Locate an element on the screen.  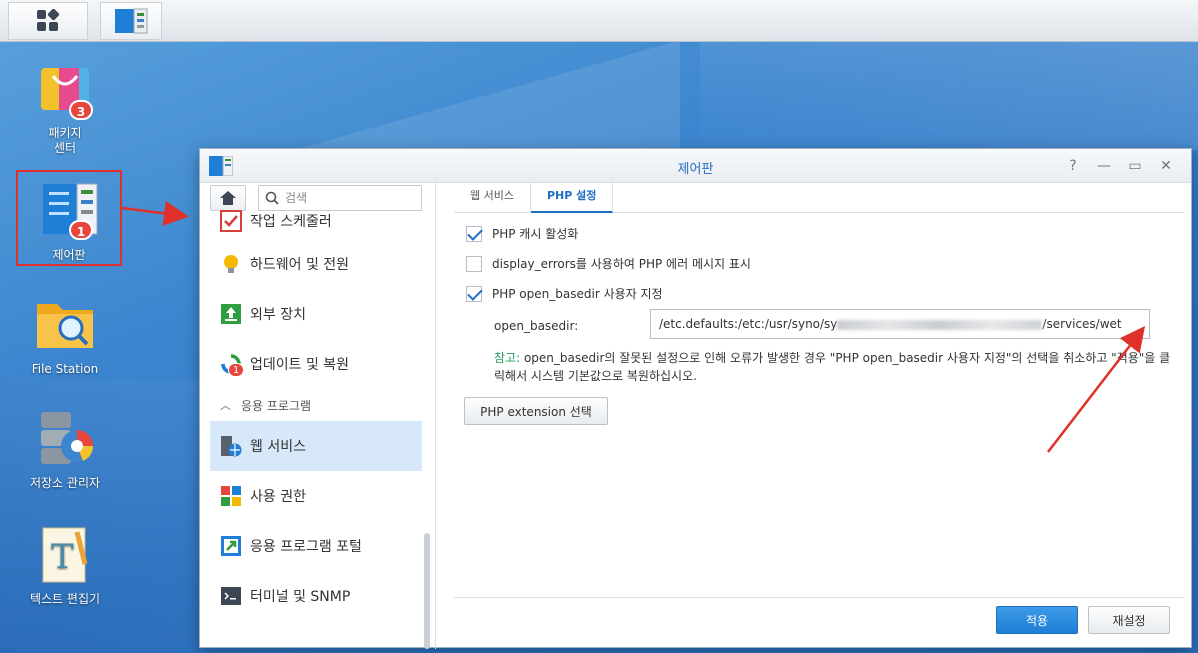
text-editor-icon: T is located at coordinates (65, 556).